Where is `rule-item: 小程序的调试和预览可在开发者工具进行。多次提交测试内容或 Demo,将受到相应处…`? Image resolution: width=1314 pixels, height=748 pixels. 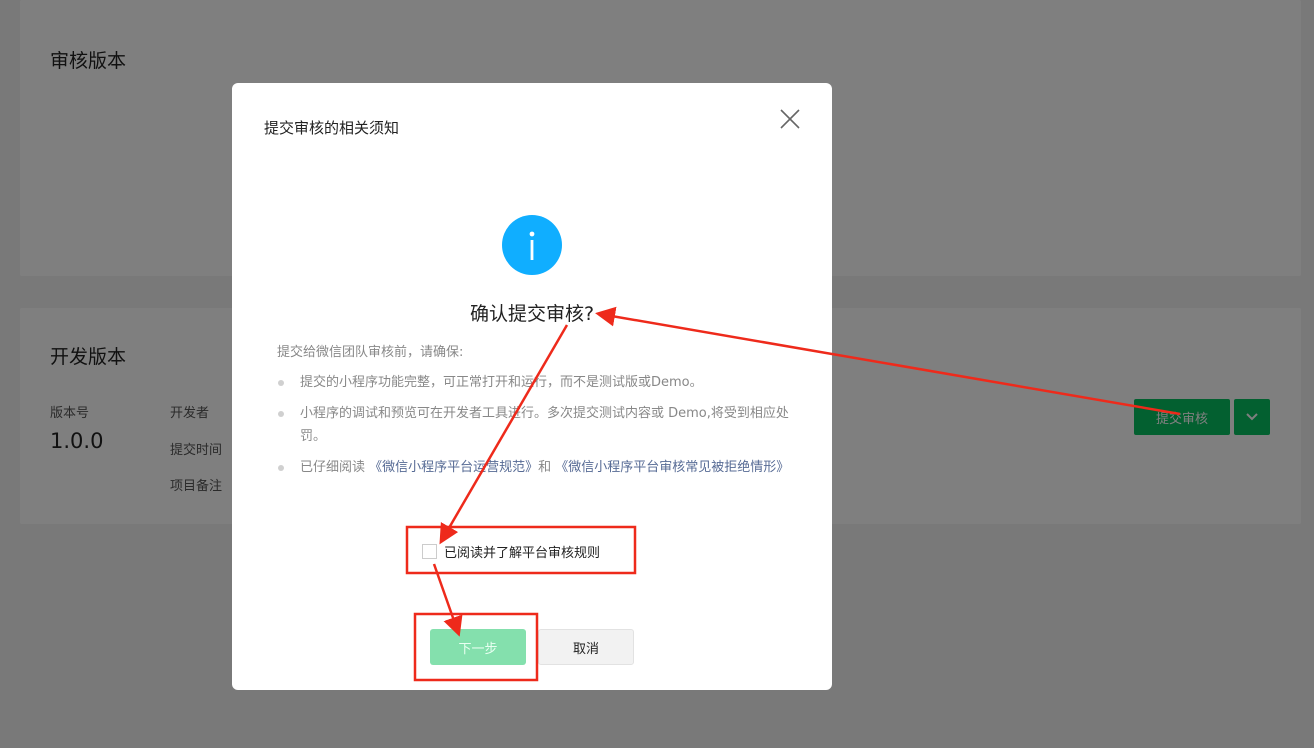 rule-item: 小程序的调试和预览可在开发者工具进行。多次提交测试内容或 Demo,将受到相应处… is located at coordinates (536, 425).